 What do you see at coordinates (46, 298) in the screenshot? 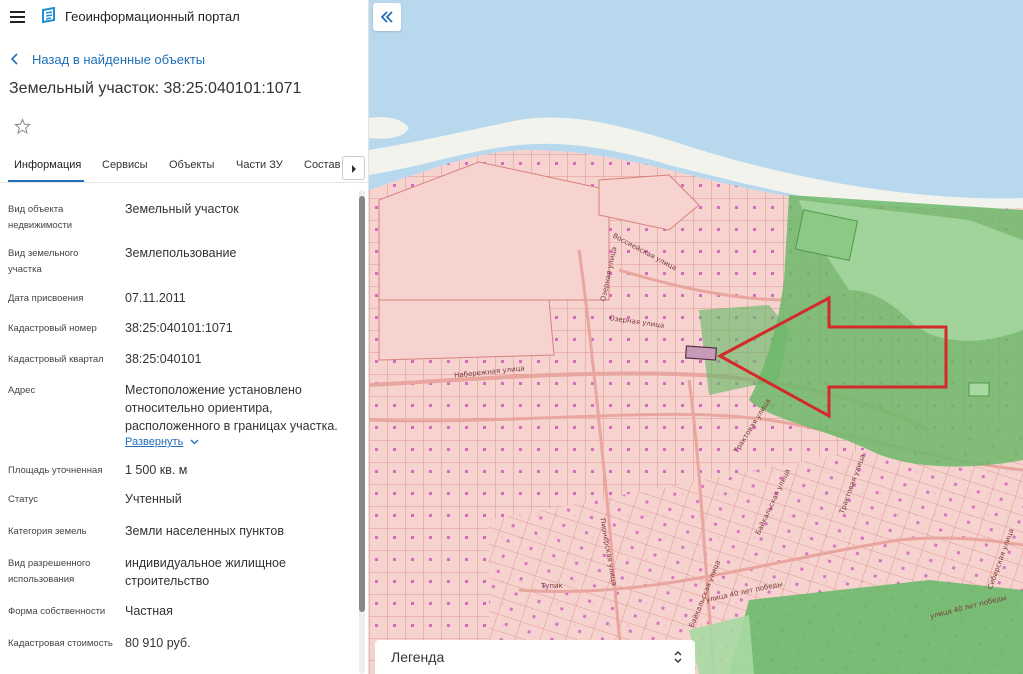
I see `prop-label: Дата присвоения` at bounding box center [46, 298].